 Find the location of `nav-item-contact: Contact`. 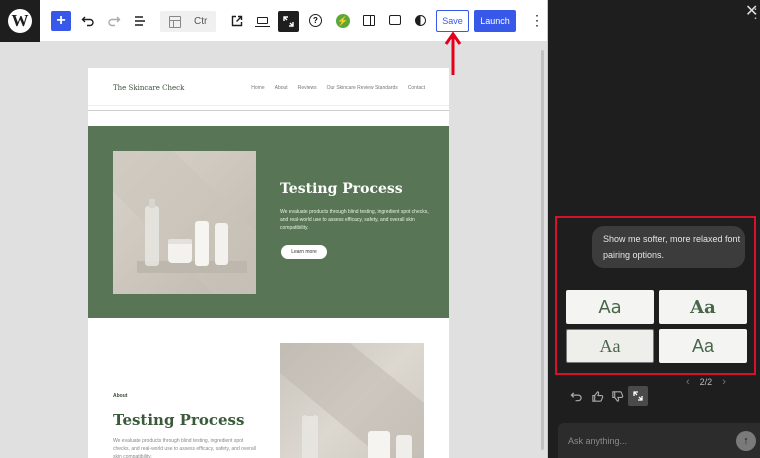

nav-item-contact: Contact is located at coordinates (416, 88).